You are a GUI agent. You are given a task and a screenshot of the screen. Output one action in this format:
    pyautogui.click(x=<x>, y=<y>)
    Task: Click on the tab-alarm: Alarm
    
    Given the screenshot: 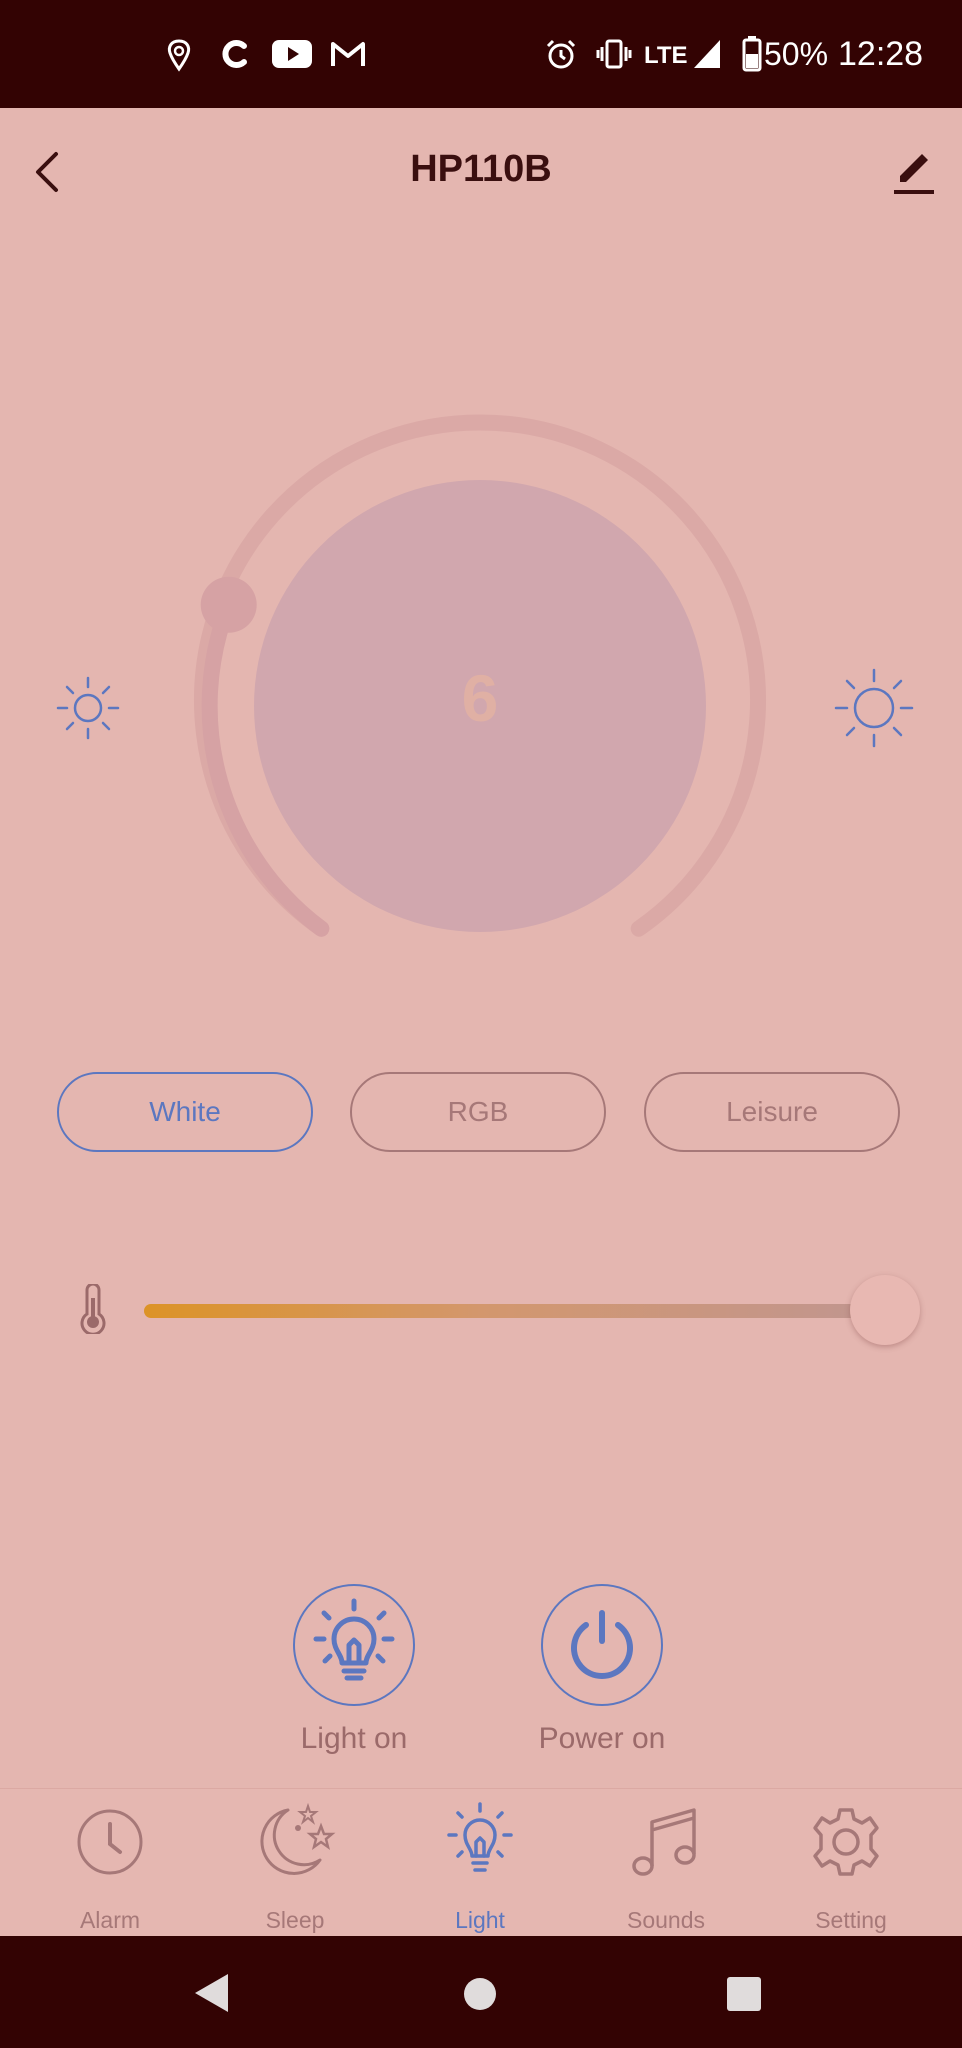 What is the action you would take?
    pyautogui.click(x=110, y=1920)
    